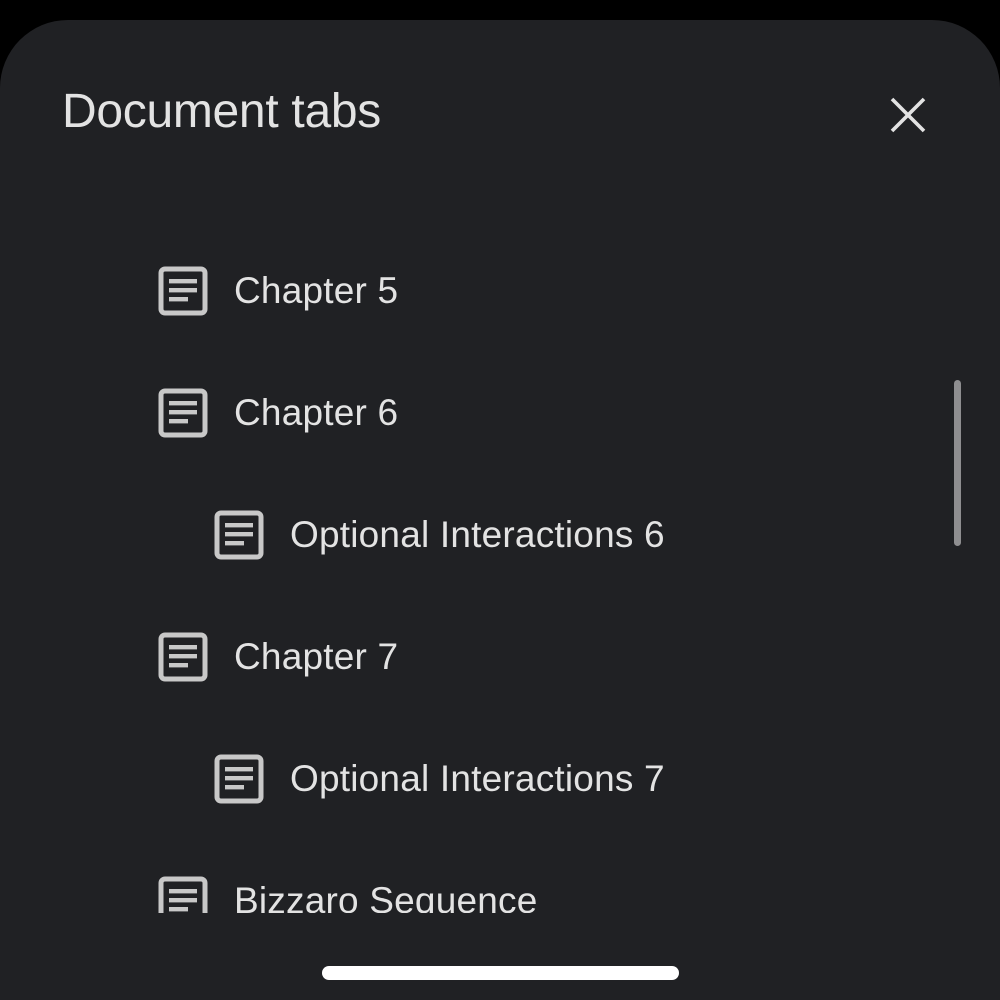 The height and width of the screenshot is (1000, 1000). What do you see at coordinates (316, 656) in the screenshot?
I see `tab-label: Chapter 7` at bounding box center [316, 656].